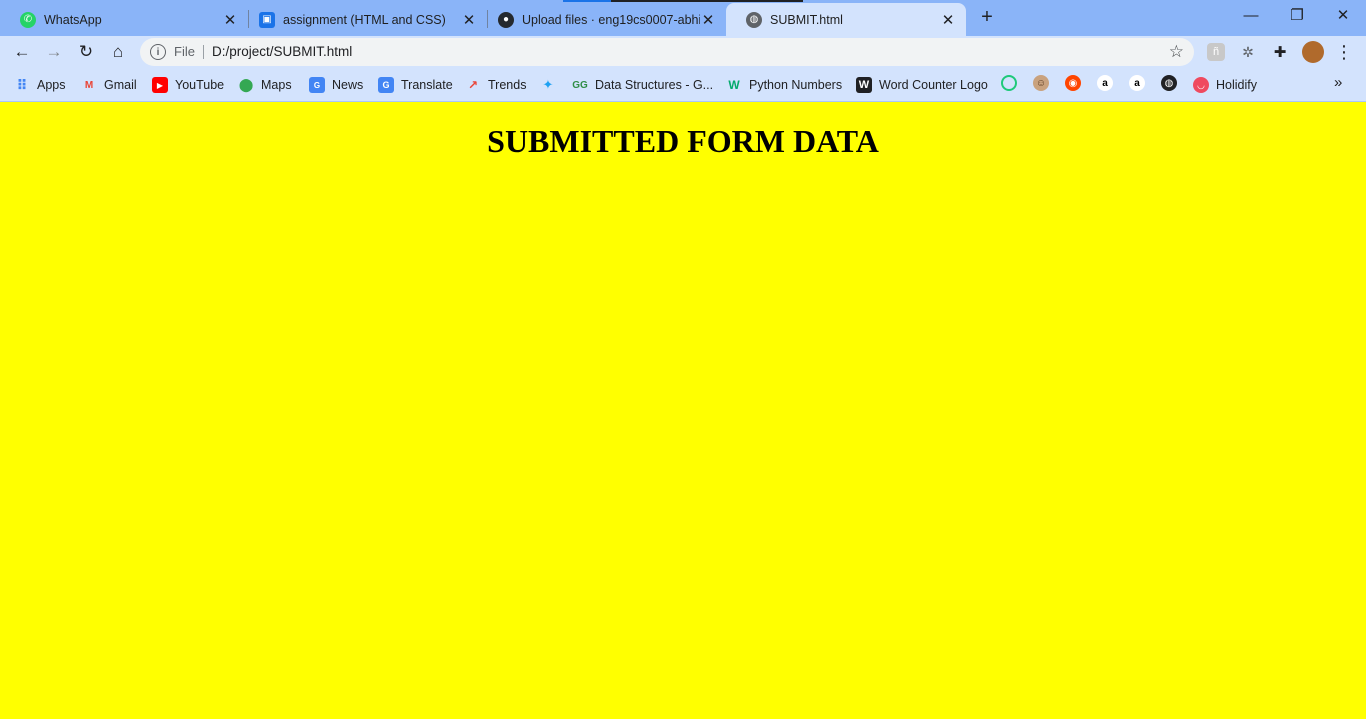 This screenshot has height=719, width=1366. Describe the element at coordinates (796, 85) in the screenshot. I see `bookmark-label: Python Numbers` at that location.